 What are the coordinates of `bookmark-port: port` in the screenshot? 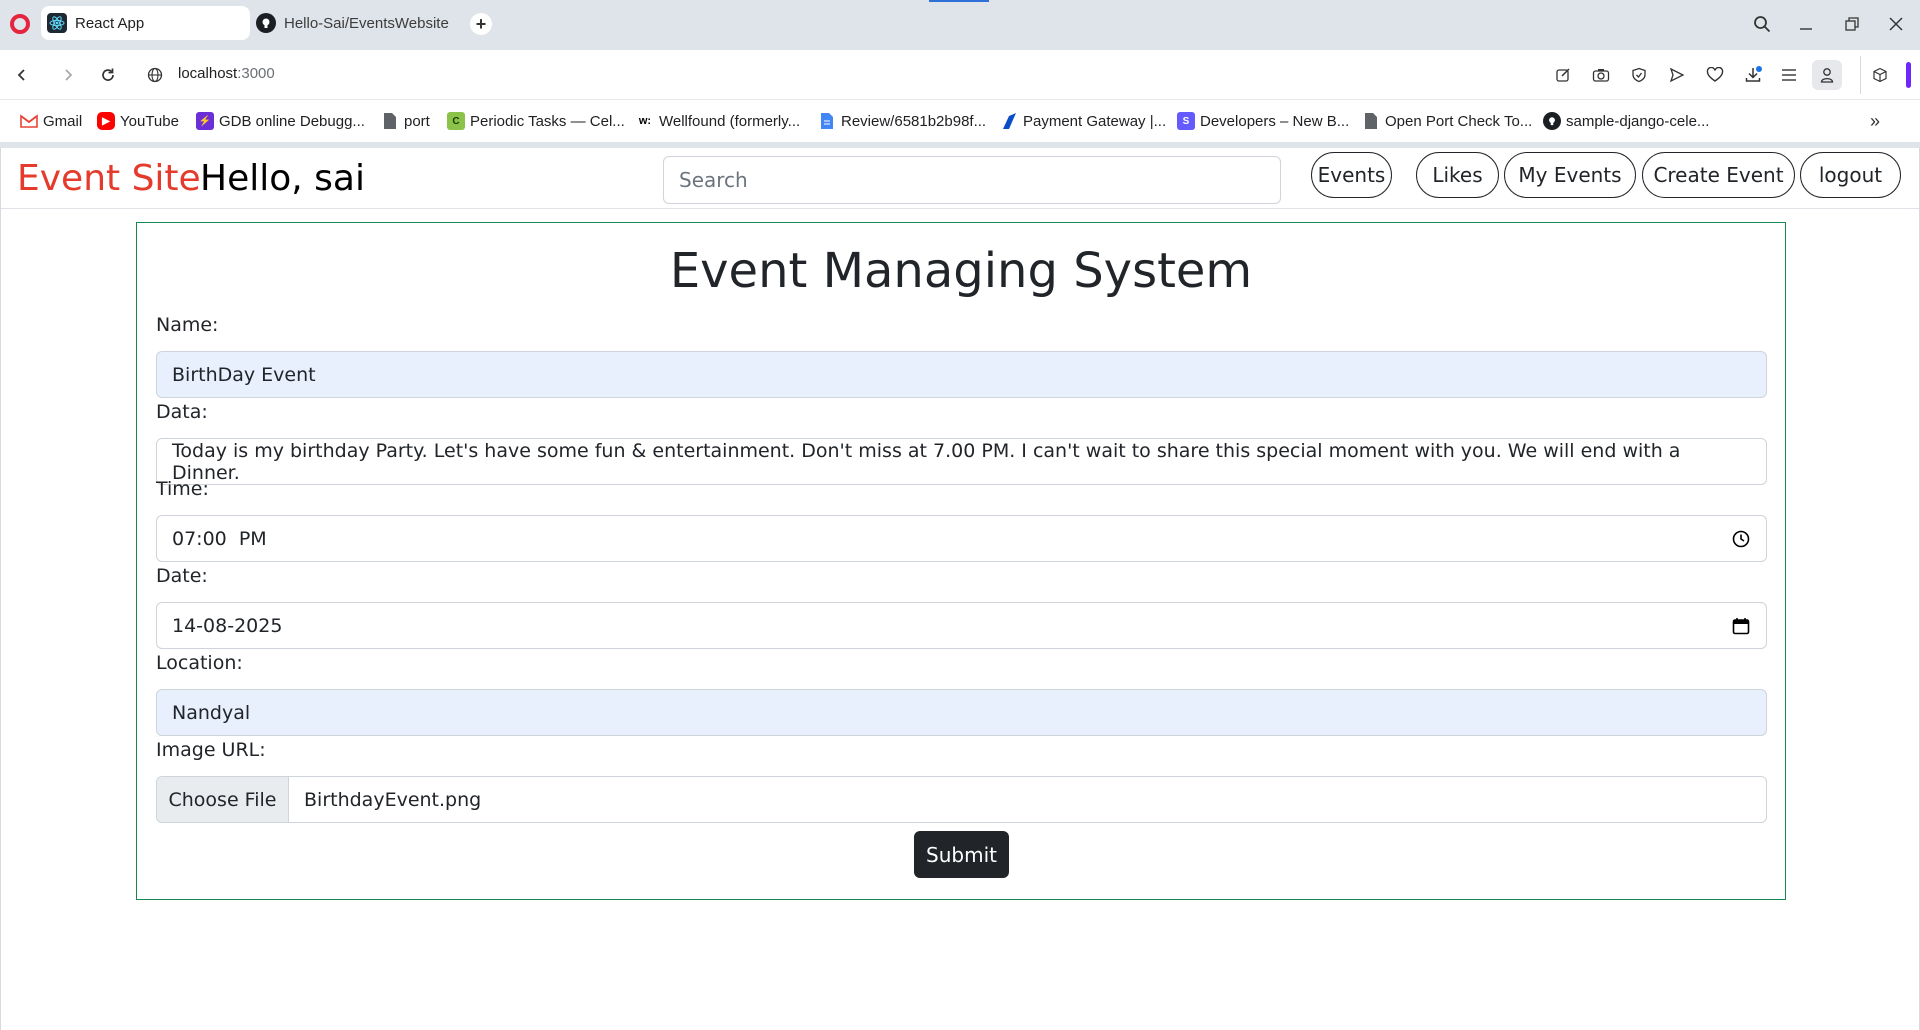 It's located at (405, 121).